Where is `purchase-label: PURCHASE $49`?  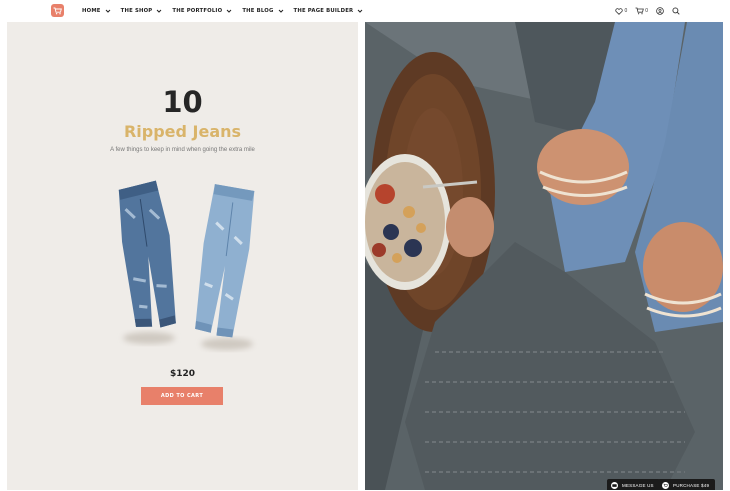
purchase-label: PURCHASE $49 is located at coordinates (691, 485).